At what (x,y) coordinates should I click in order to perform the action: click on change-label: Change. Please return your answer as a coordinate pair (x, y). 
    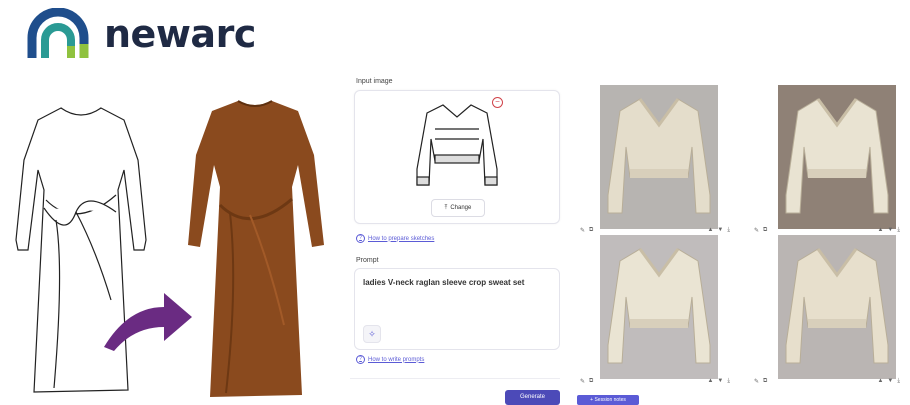
    Looking at the image, I should click on (461, 208).